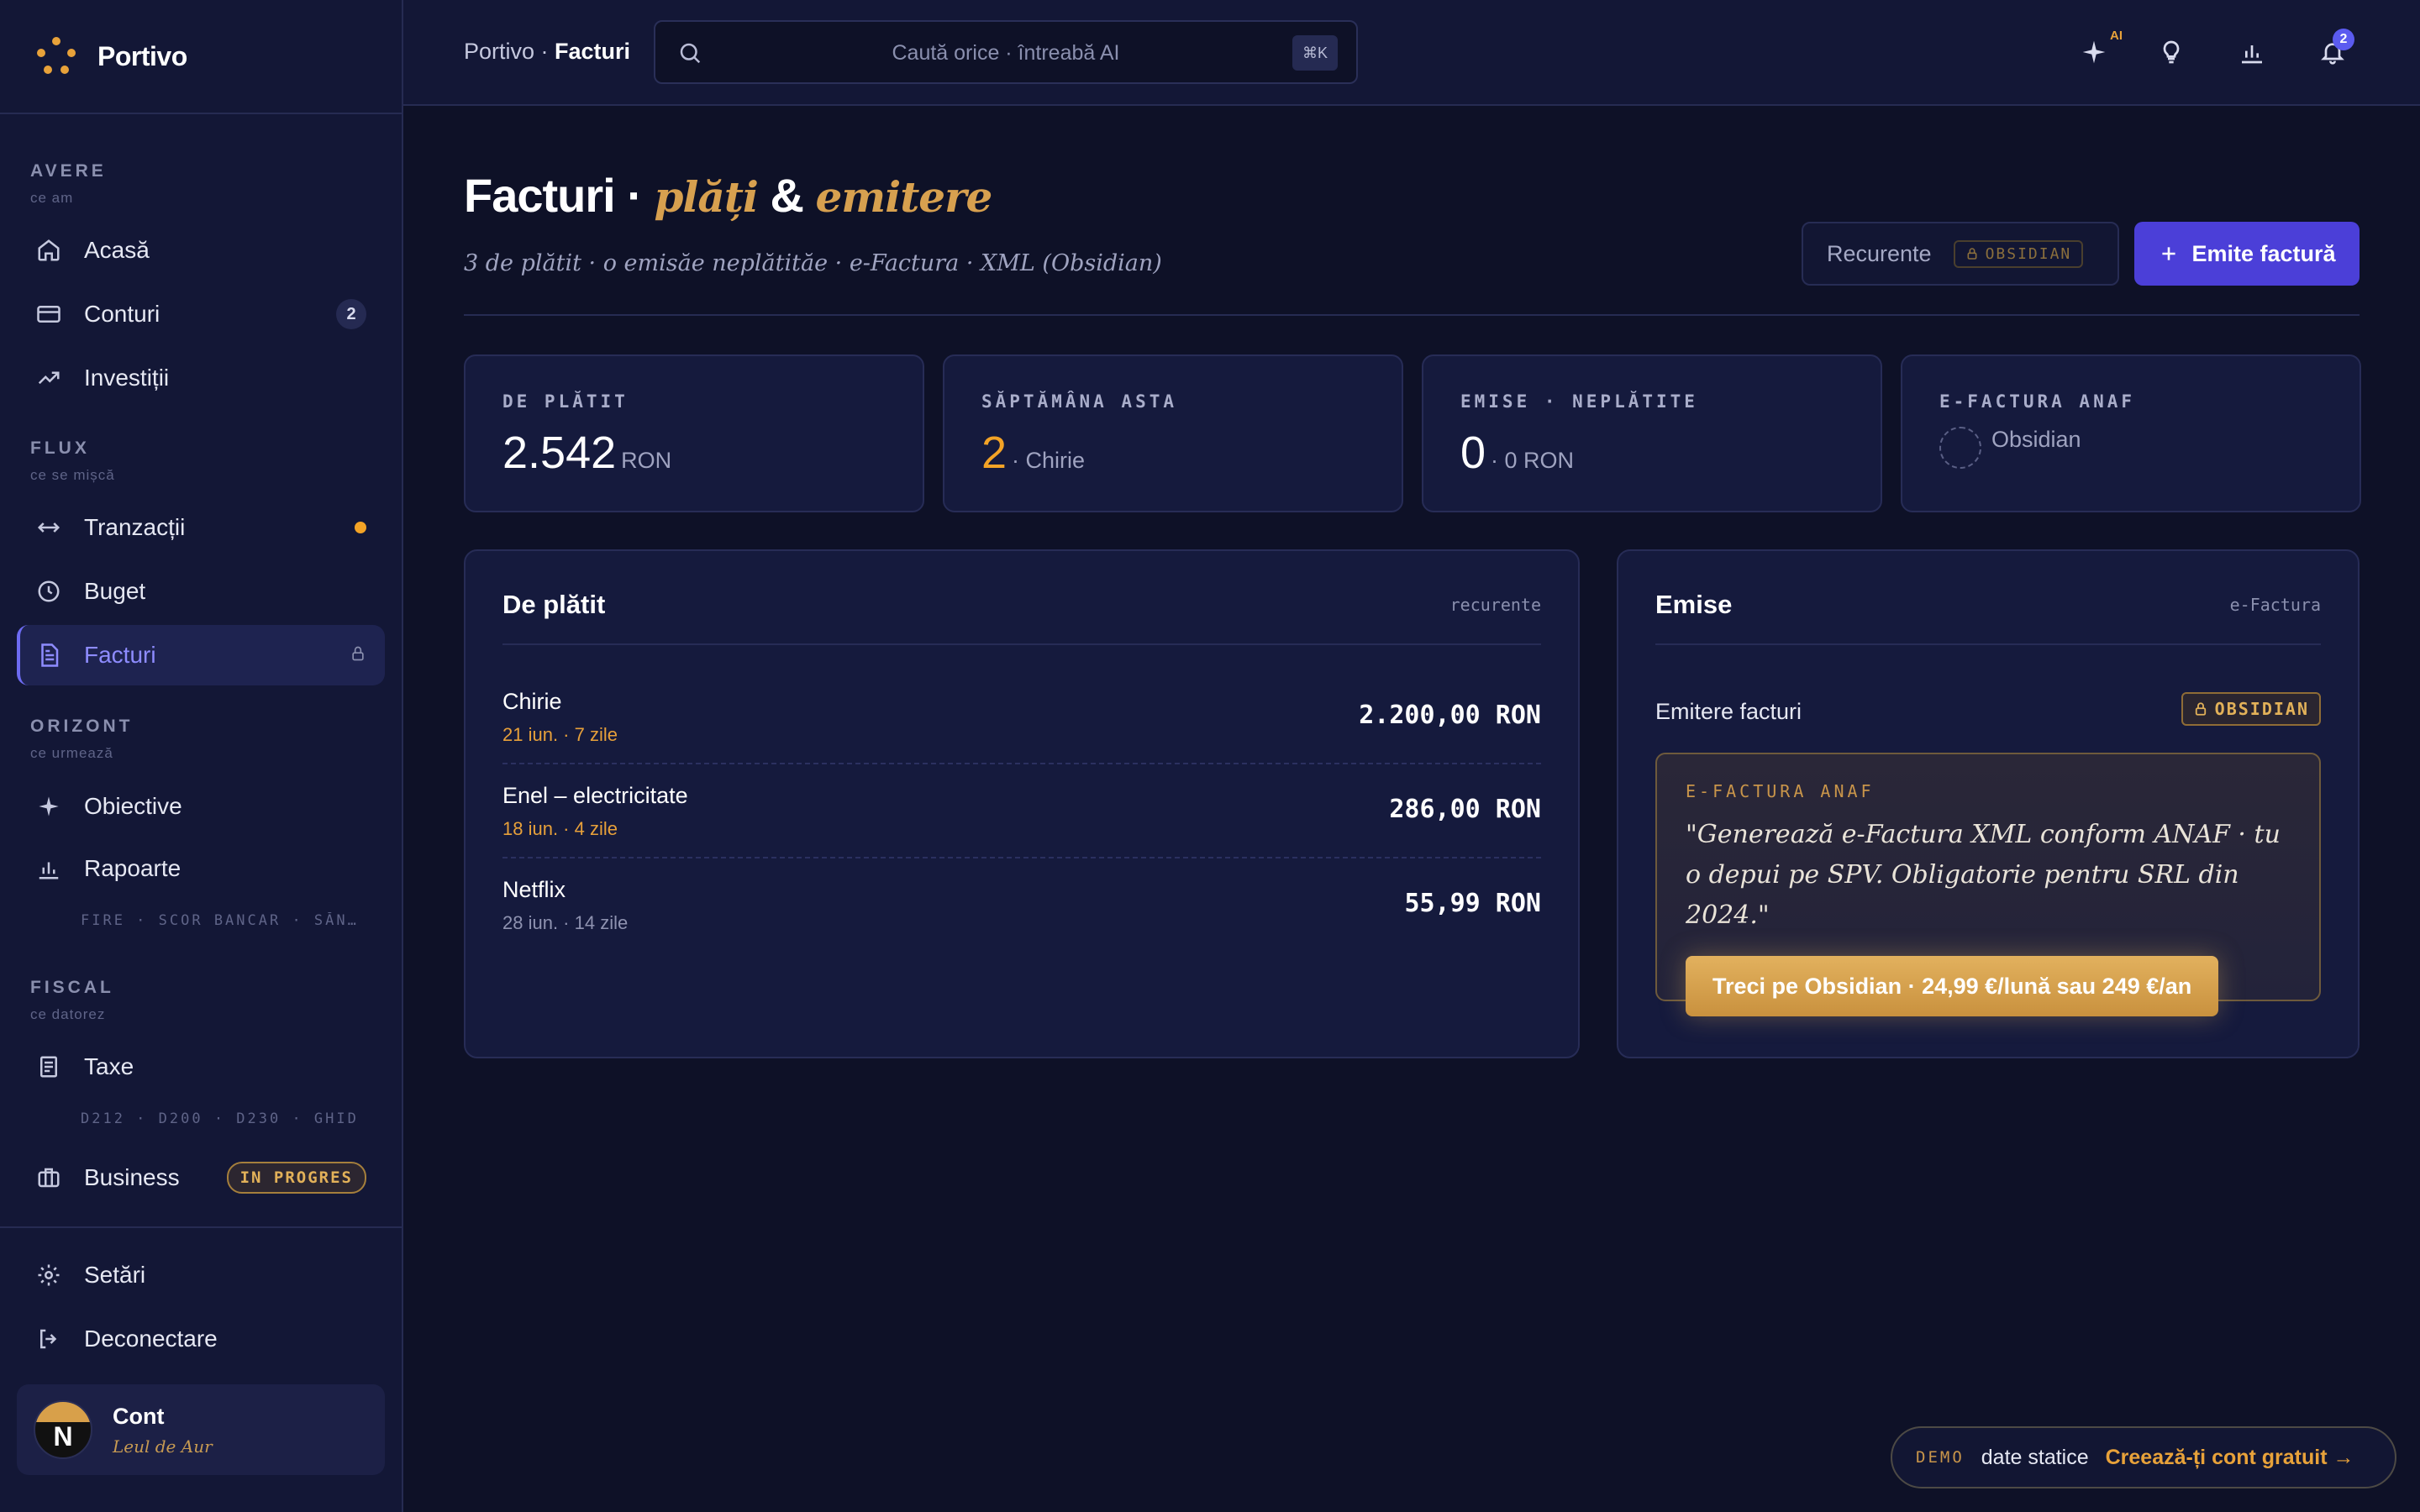 This screenshot has width=2420, height=1512. I want to click on gear-icon, so click(49, 1275).